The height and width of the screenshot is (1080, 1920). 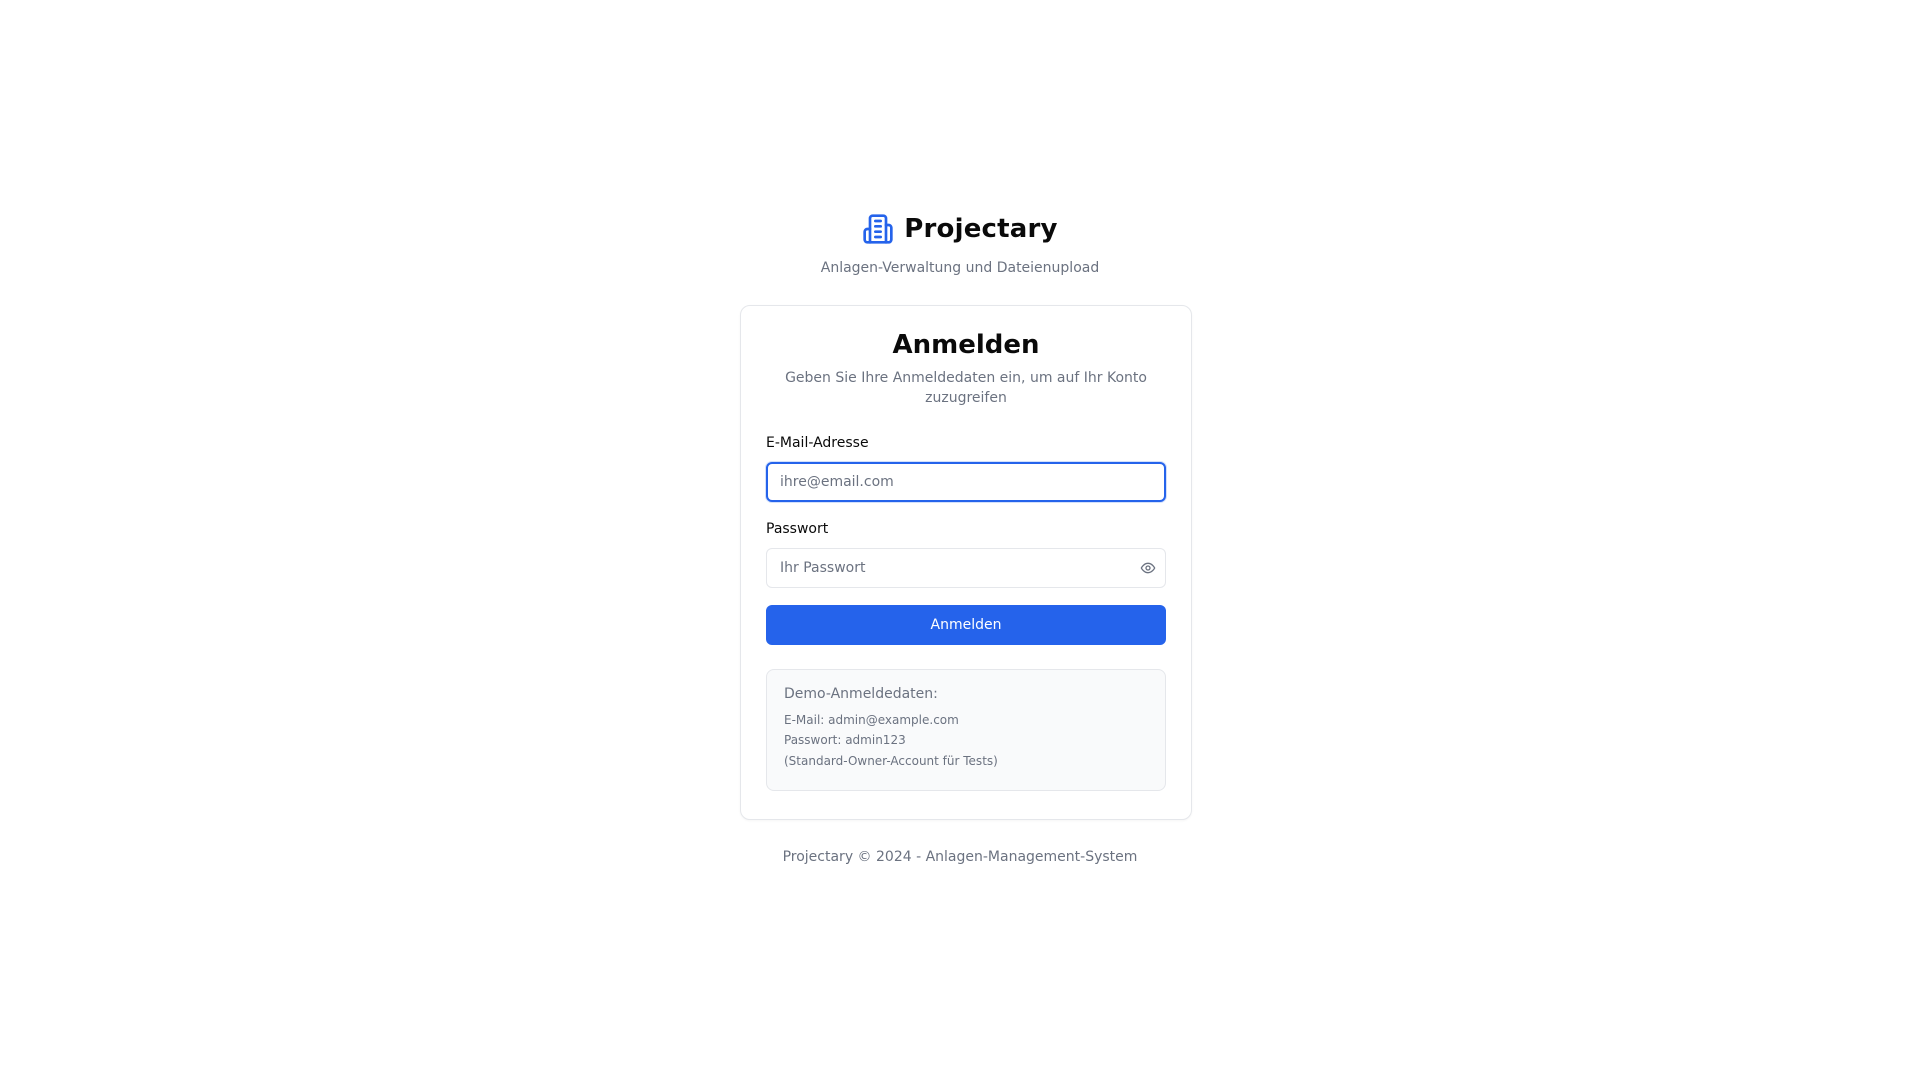 What do you see at coordinates (797, 529) in the screenshot?
I see `password-label: Passwort` at bounding box center [797, 529].